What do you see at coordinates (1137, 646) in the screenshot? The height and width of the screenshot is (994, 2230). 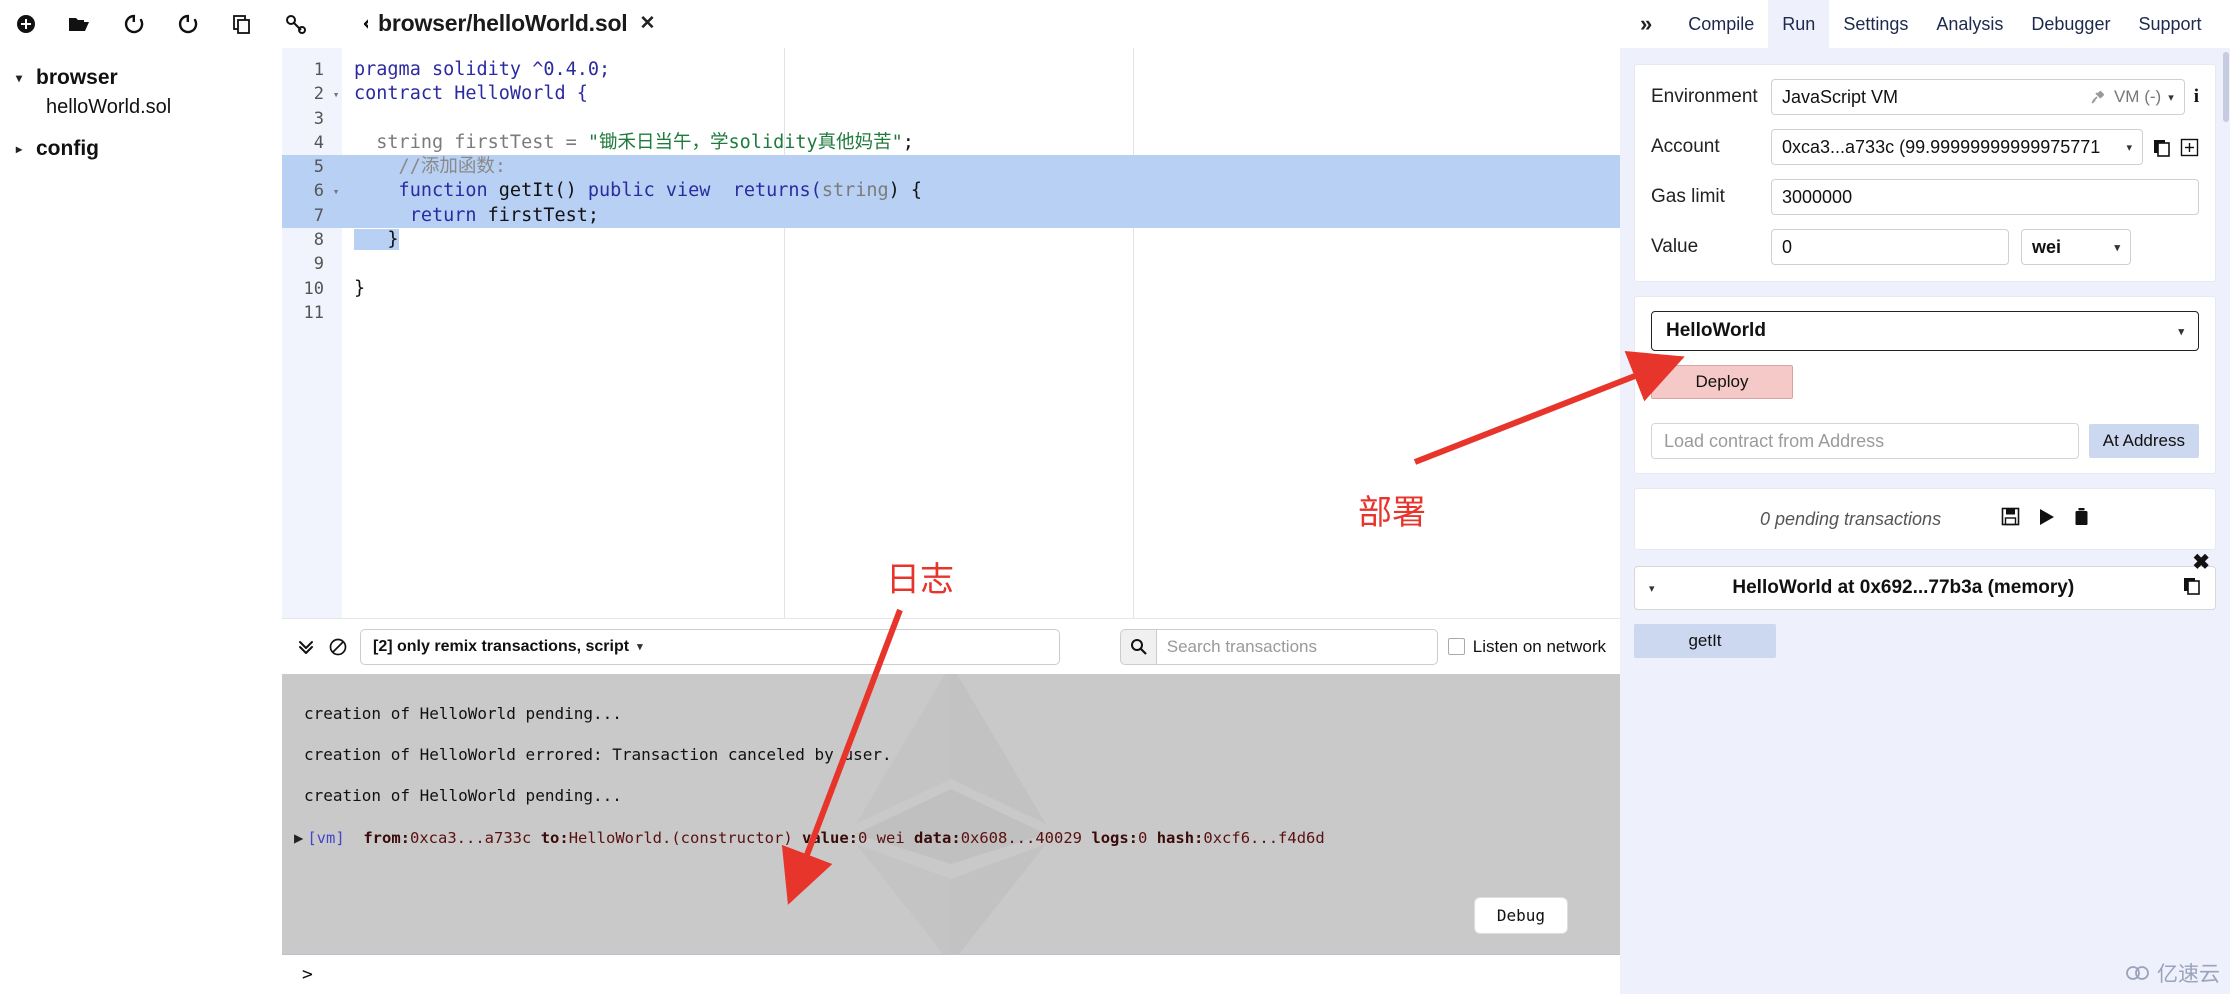 I see `search-icon` at bounding box center [1137, 646].